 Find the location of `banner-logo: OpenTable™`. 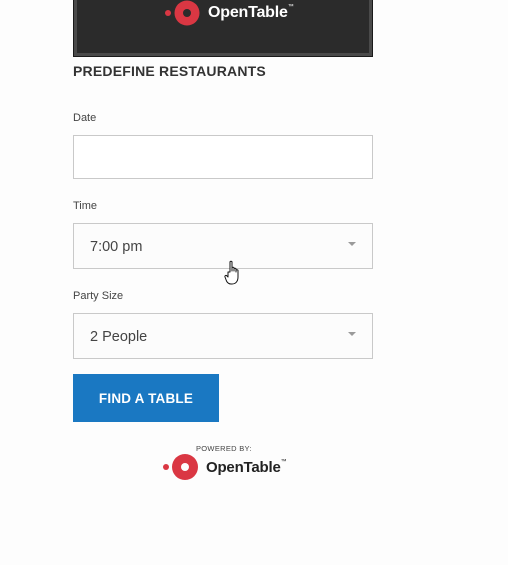

banner-logo: OpenTable™ is located at coordinates (229, 13).